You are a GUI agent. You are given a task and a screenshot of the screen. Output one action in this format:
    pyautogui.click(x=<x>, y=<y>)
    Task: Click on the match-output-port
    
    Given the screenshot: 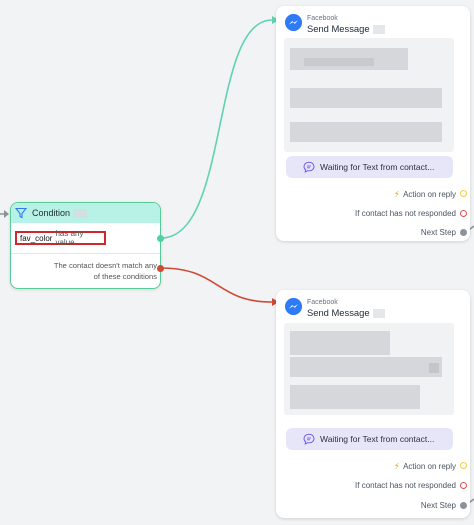 What is the action you would take?
    pyautogui.click(x=160, y=238)
    